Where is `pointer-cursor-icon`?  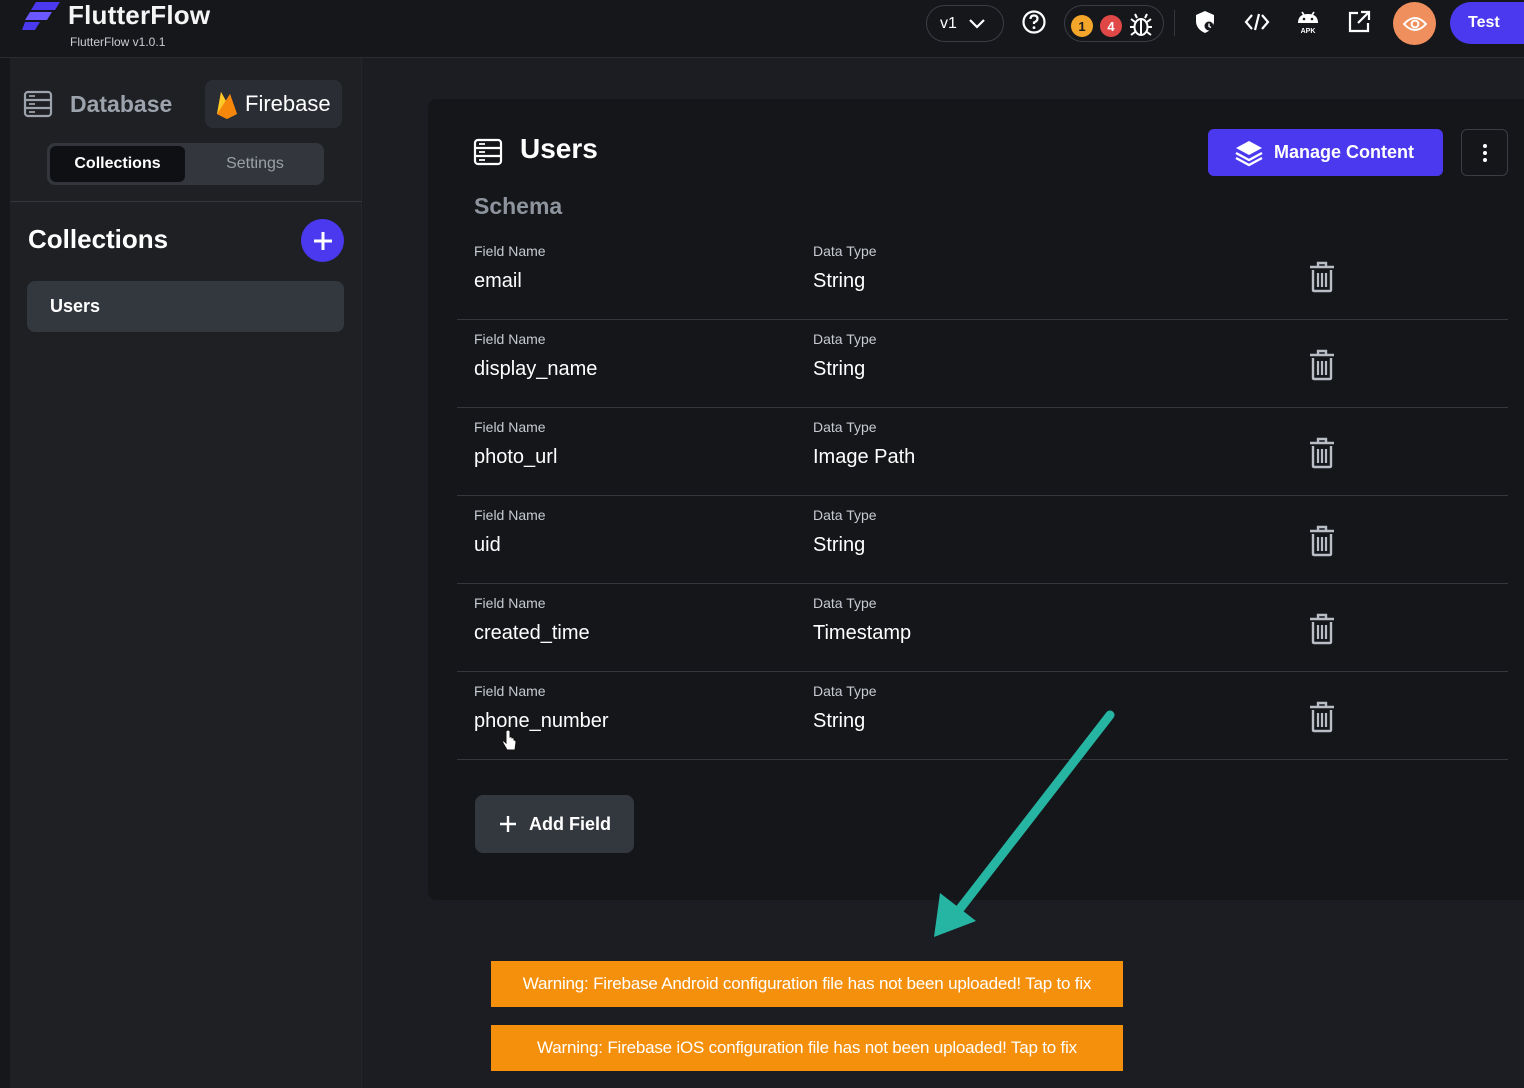 pointer-cursor-icon is located at coordinates (509, 740).